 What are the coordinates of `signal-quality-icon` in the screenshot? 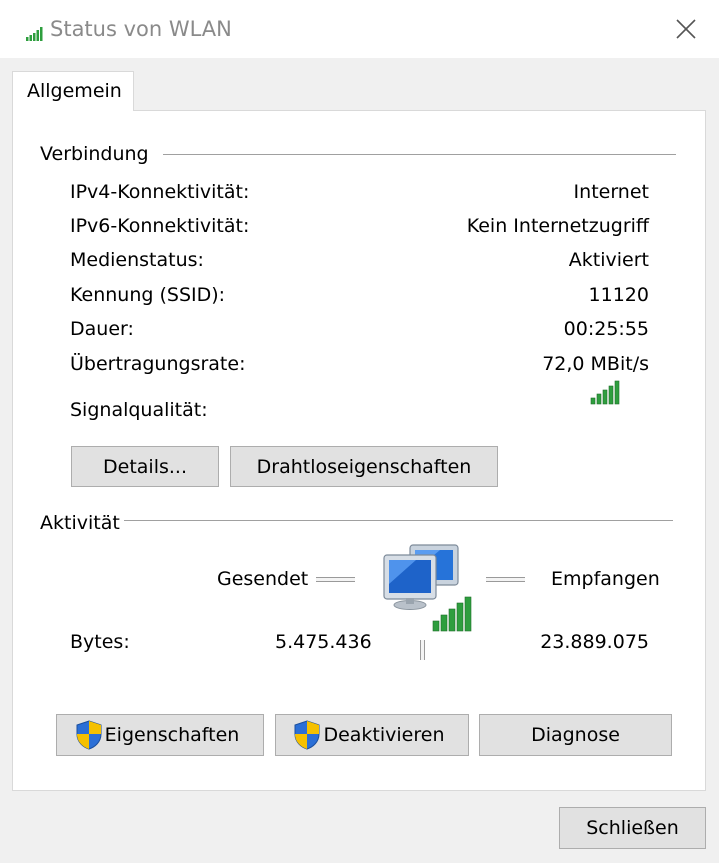 It's located at (605, 392).